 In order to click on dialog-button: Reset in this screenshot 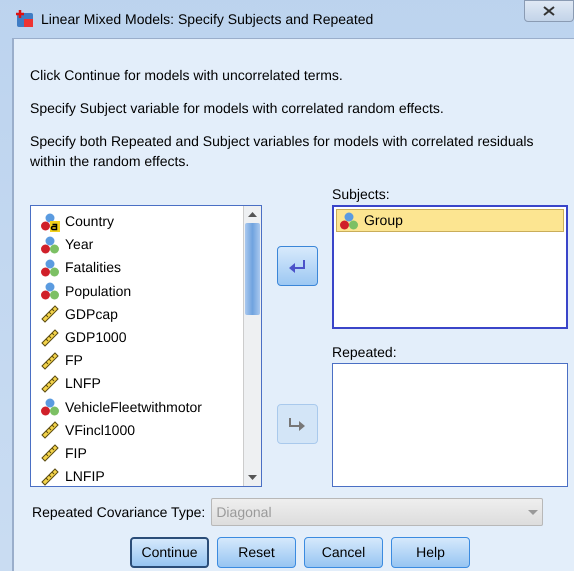, I will do `click(256, 552)`.